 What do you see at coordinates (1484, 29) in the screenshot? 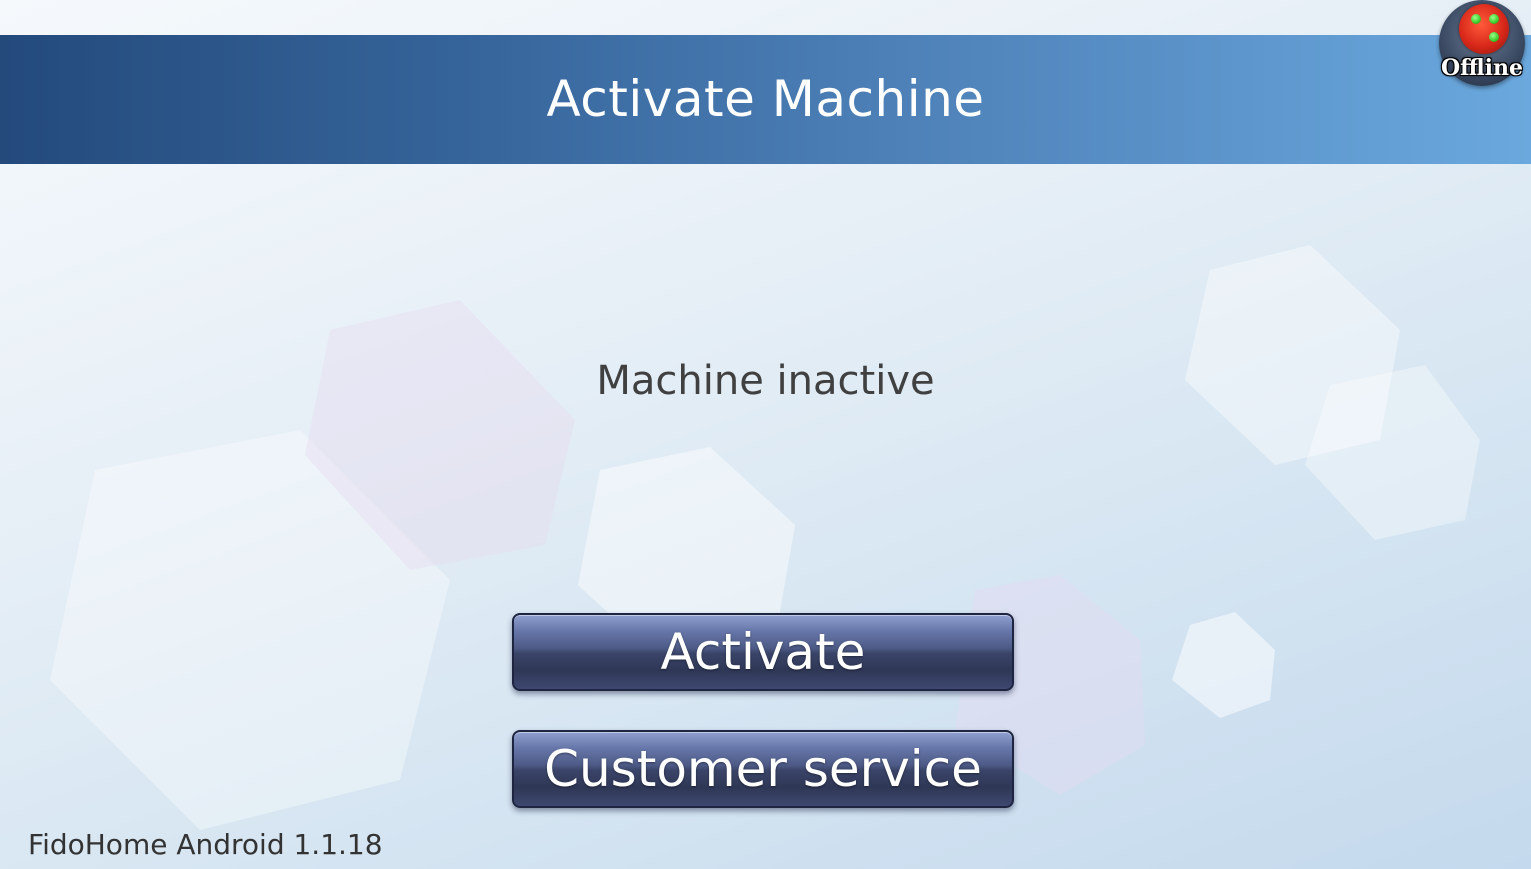
I see `red-light-icon` at bounding box center [1484, 29].